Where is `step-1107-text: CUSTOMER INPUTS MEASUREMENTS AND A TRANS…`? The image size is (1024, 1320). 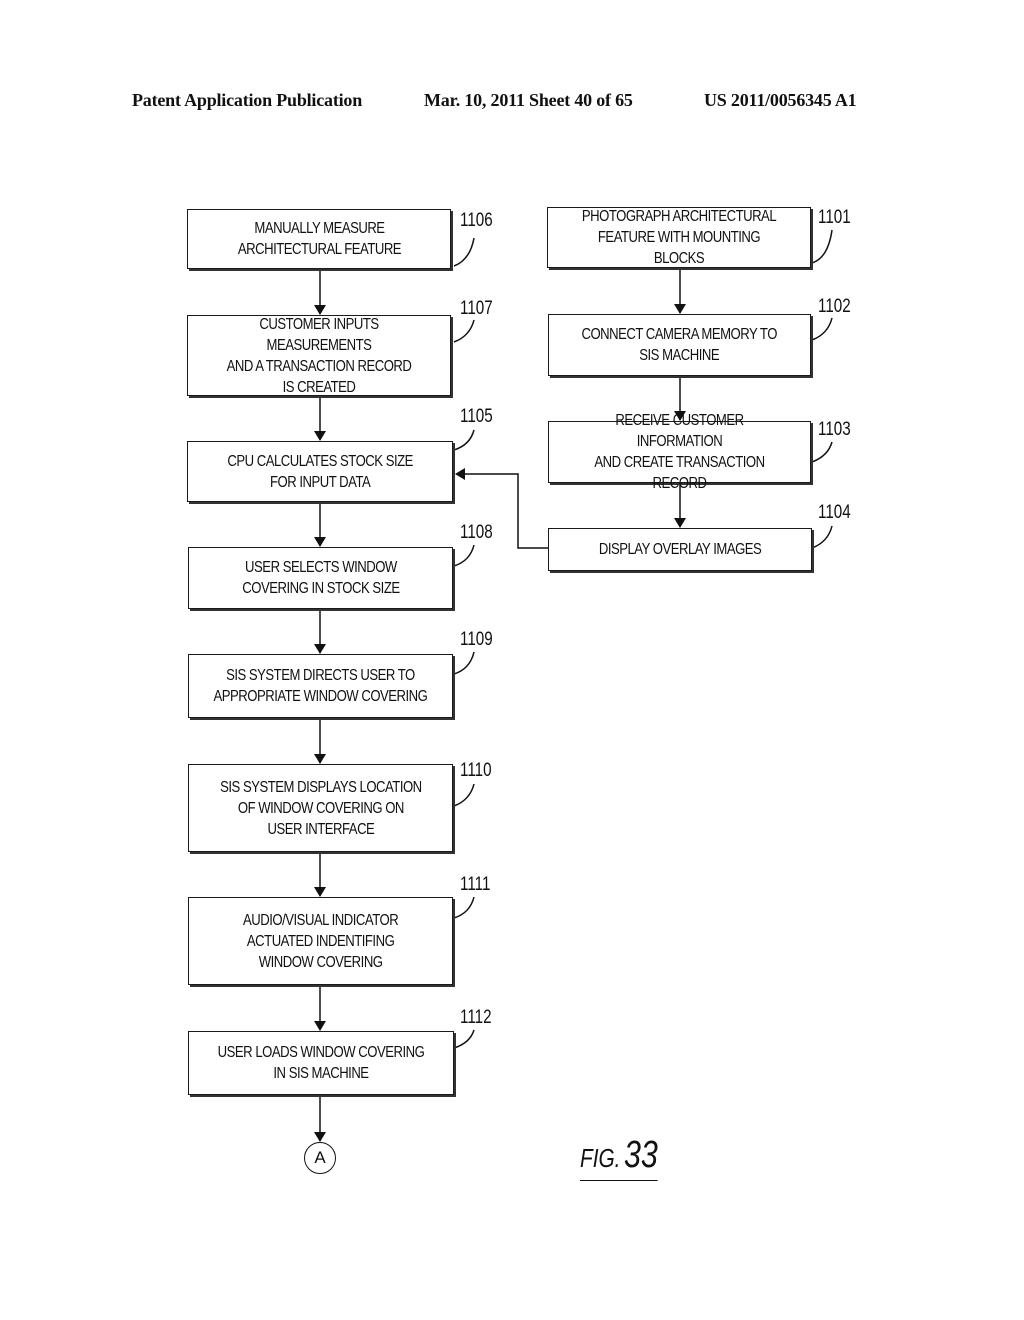
step-1107-text: CUSTOMER INPUTS MEASUREMENTS AND A TRANS… is located at coordinates (319, 355).